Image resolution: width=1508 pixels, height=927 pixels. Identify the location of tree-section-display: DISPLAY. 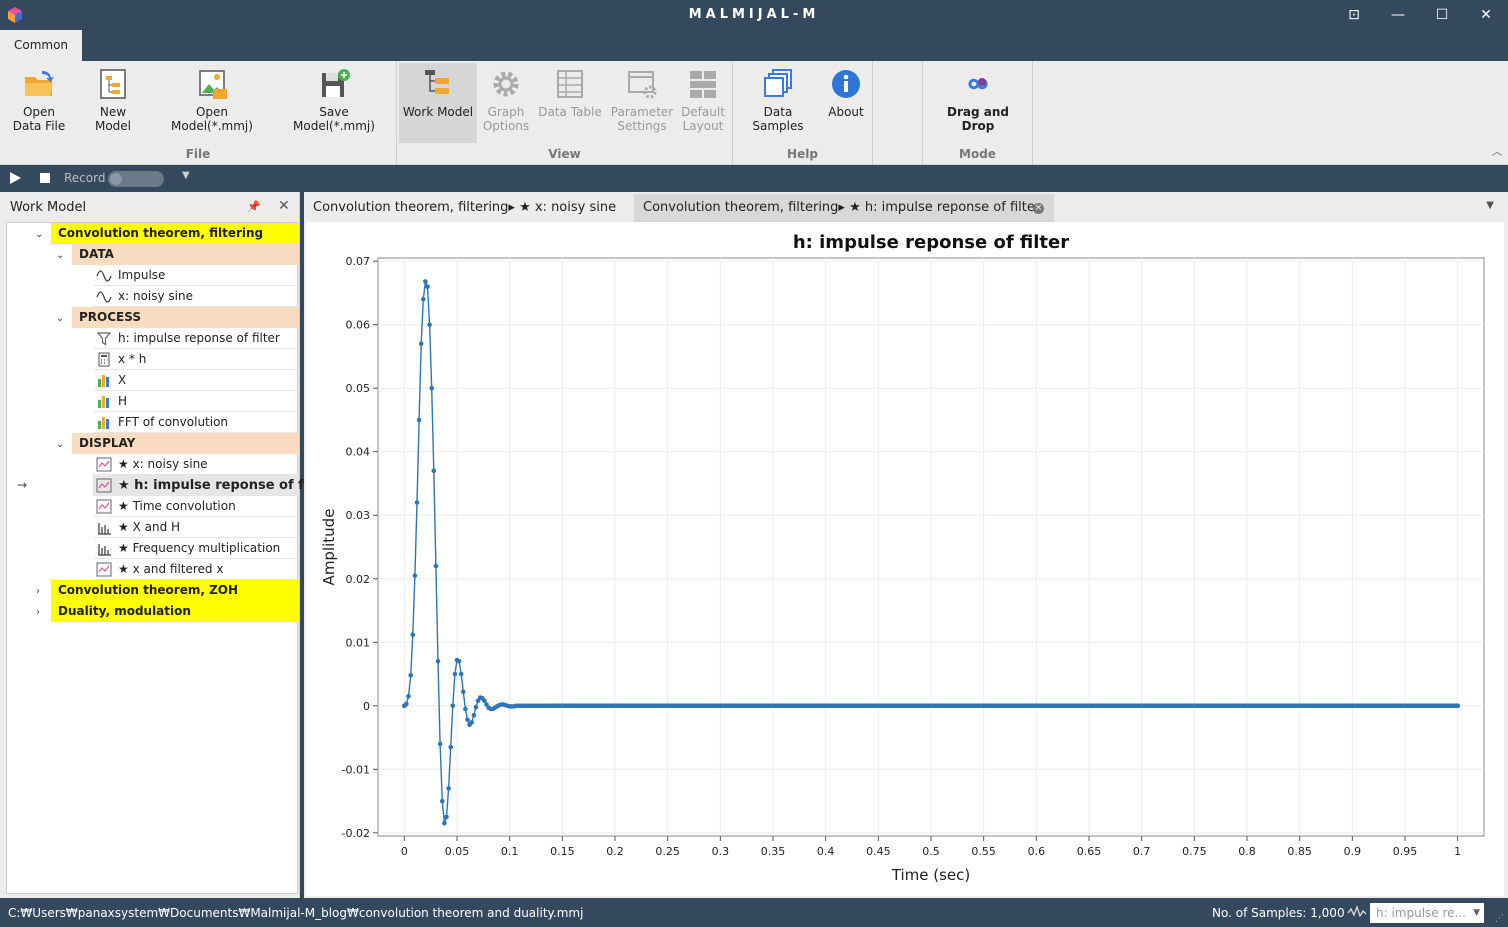
(185, 443).